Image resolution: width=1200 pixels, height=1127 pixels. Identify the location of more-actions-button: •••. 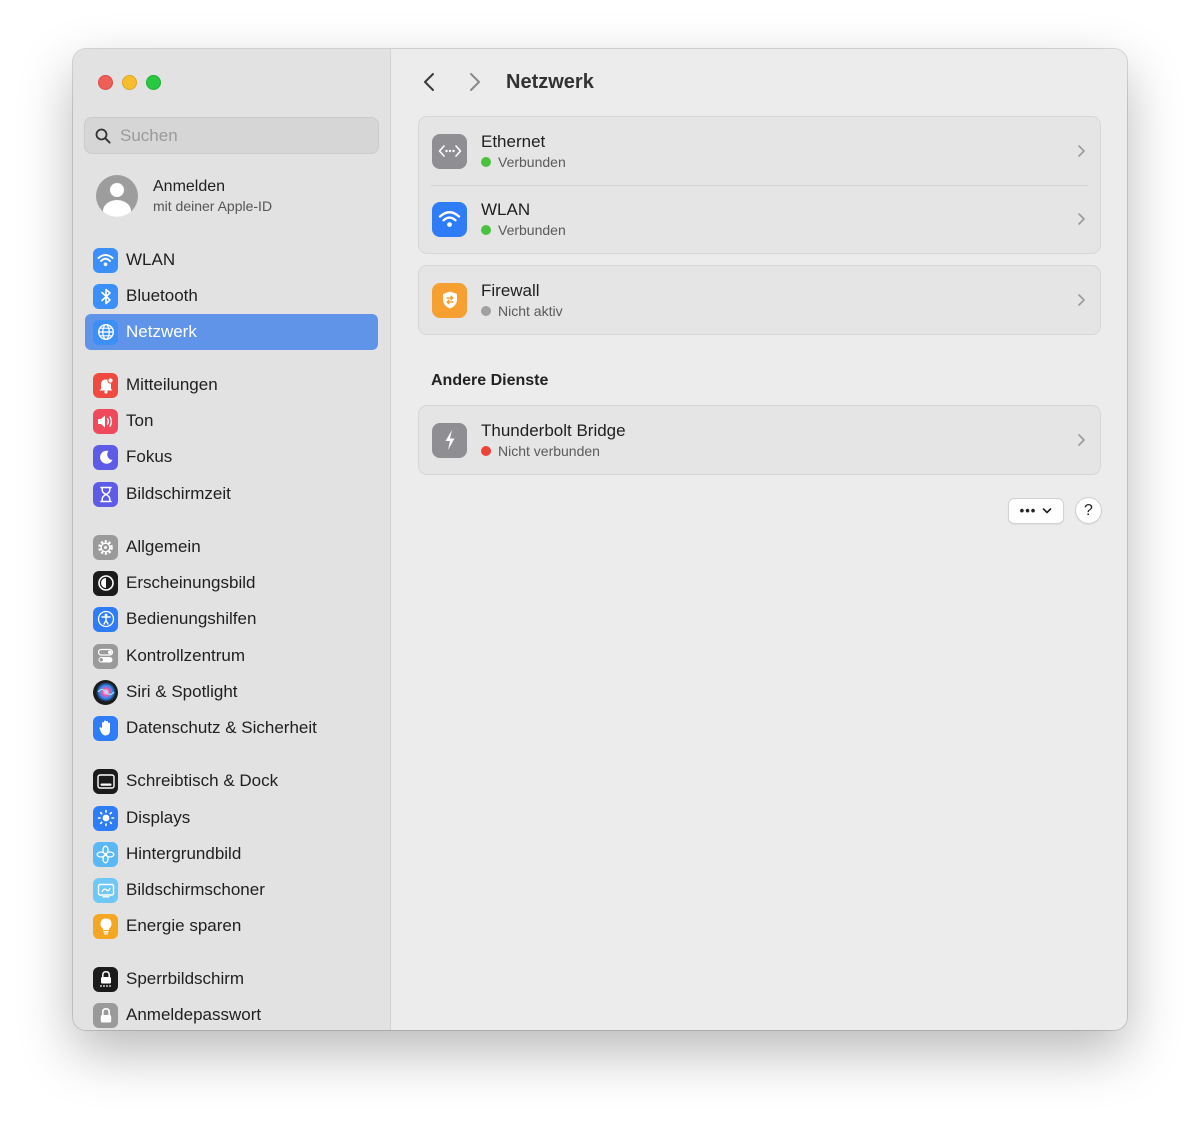
(1036, 511).